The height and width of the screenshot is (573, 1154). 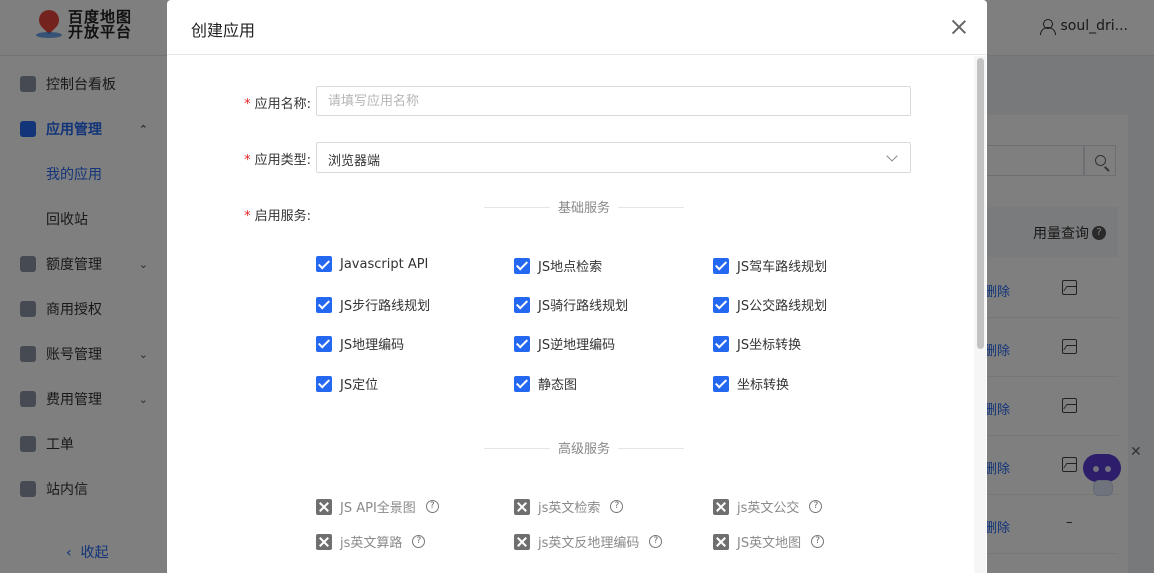 I want to click on basic-services-divider: 基础服务, so click(x=584, y=207).